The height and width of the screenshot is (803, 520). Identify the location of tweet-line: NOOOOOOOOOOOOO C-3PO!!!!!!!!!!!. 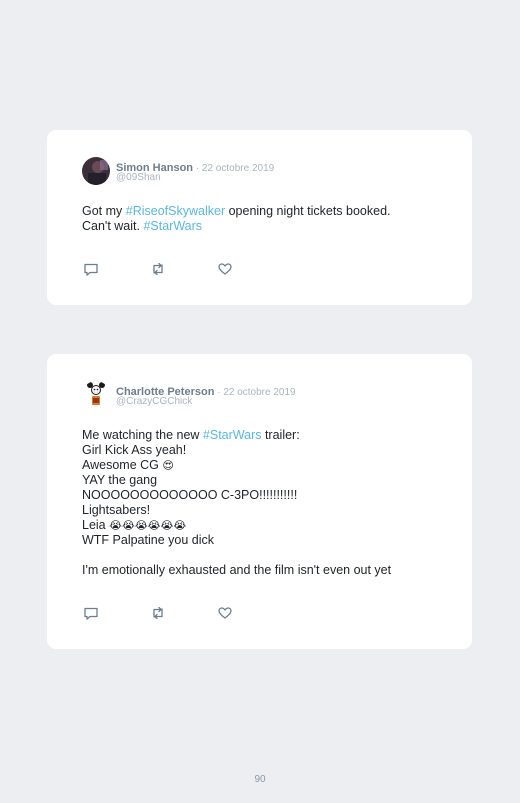
(190, 495).